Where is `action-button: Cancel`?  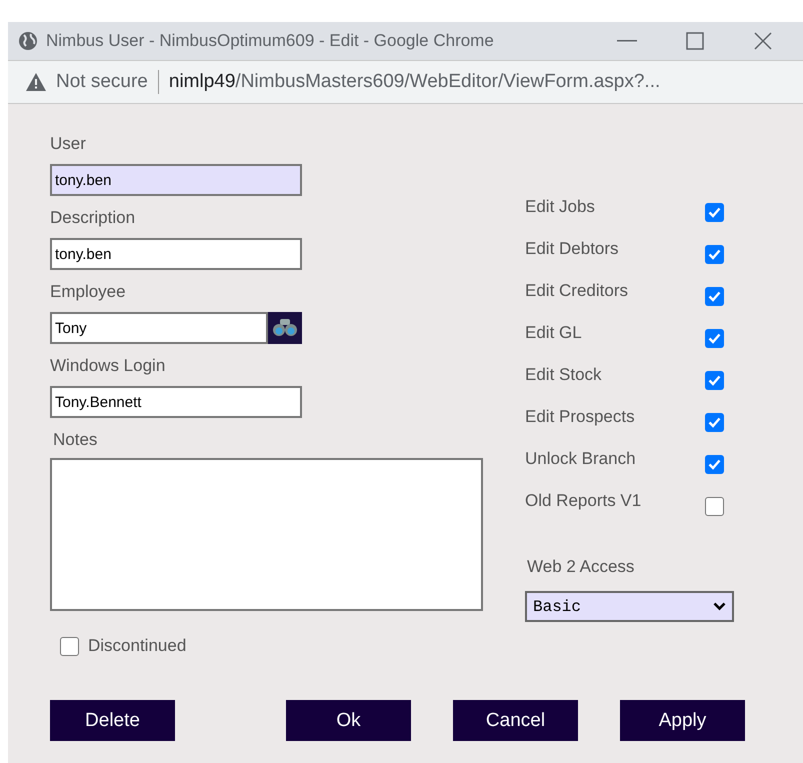
action-button: Cancel is located at coordinates (515, 720).